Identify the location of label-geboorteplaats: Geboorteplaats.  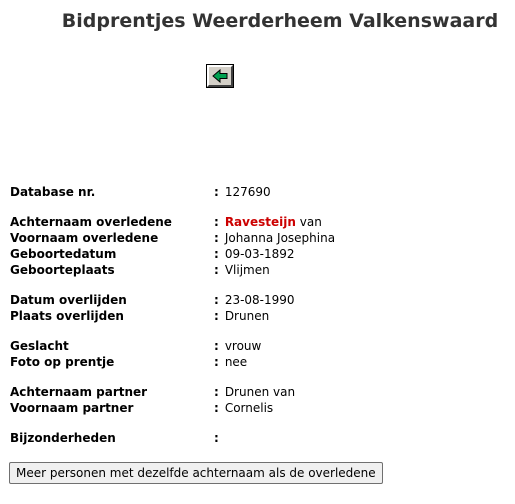
(62, 270).